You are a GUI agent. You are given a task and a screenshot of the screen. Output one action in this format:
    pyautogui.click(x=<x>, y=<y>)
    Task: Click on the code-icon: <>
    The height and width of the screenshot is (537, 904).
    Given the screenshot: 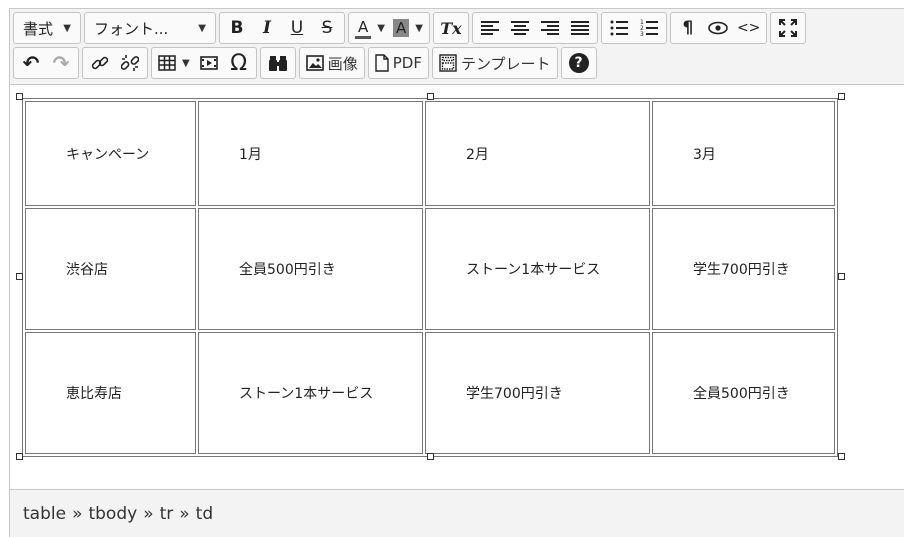 What is the action you would take?
    pyautogui.click(x=748, y=28)
    